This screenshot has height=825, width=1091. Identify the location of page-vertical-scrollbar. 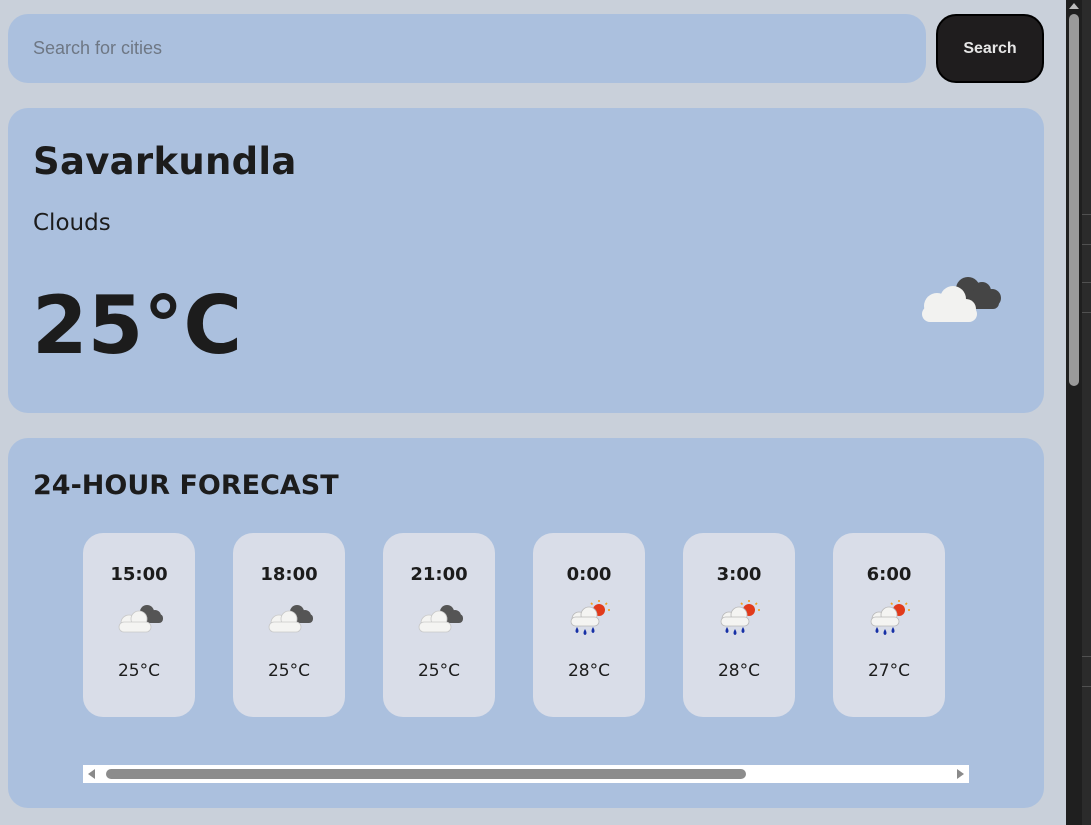
(1074, 412).